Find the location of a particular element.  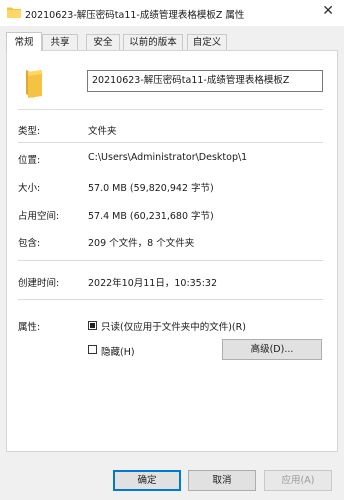

contains-value: 209 个文件，8 个文件夹 is located at coordinates (141, 243).